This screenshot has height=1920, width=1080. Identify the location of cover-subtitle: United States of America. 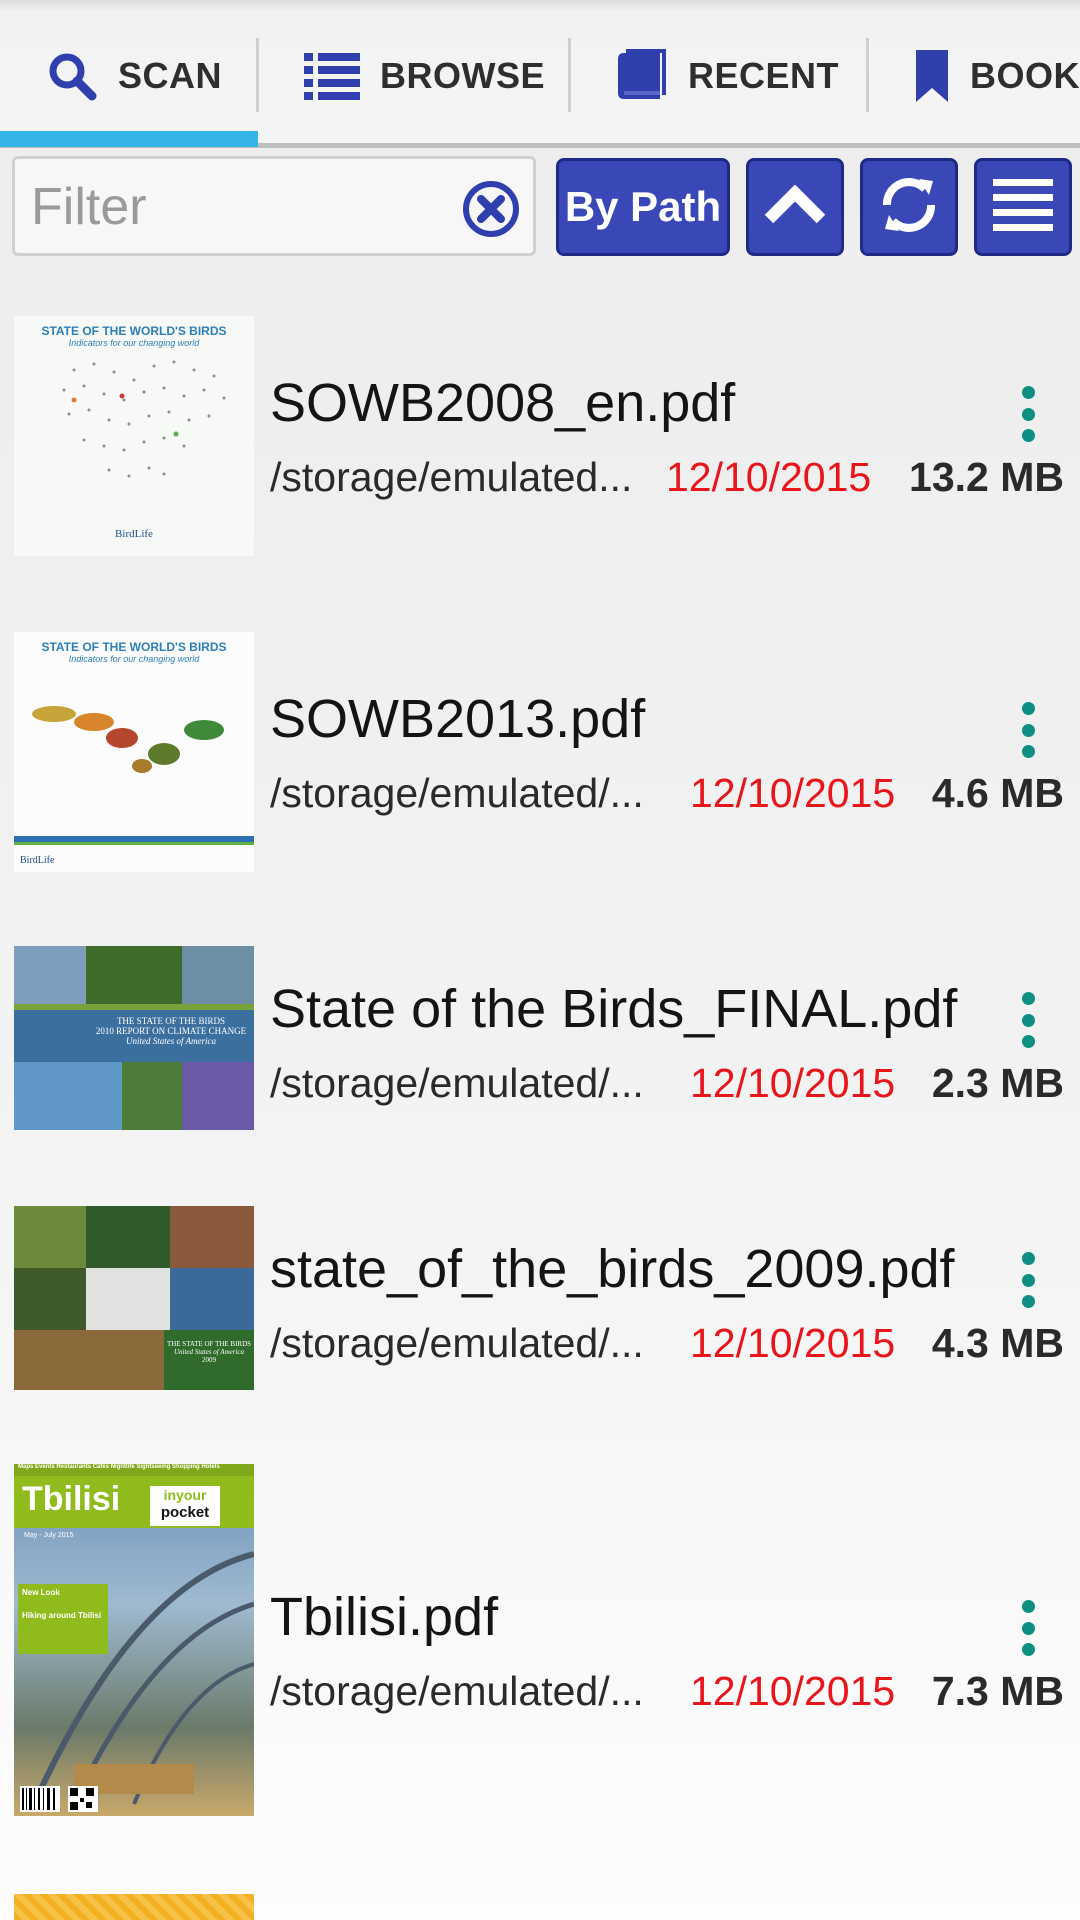
(209, 1352).